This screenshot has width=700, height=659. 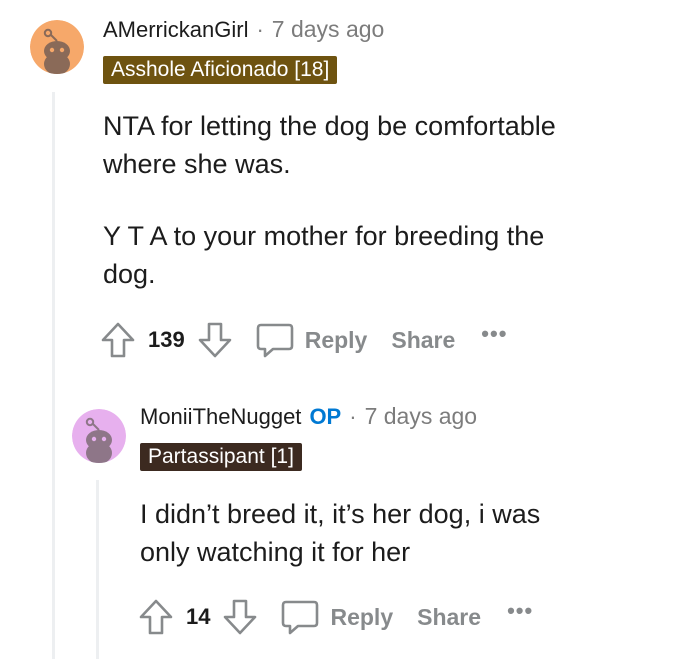 I want to click on thread-line-top, so click(x=53, y=375).